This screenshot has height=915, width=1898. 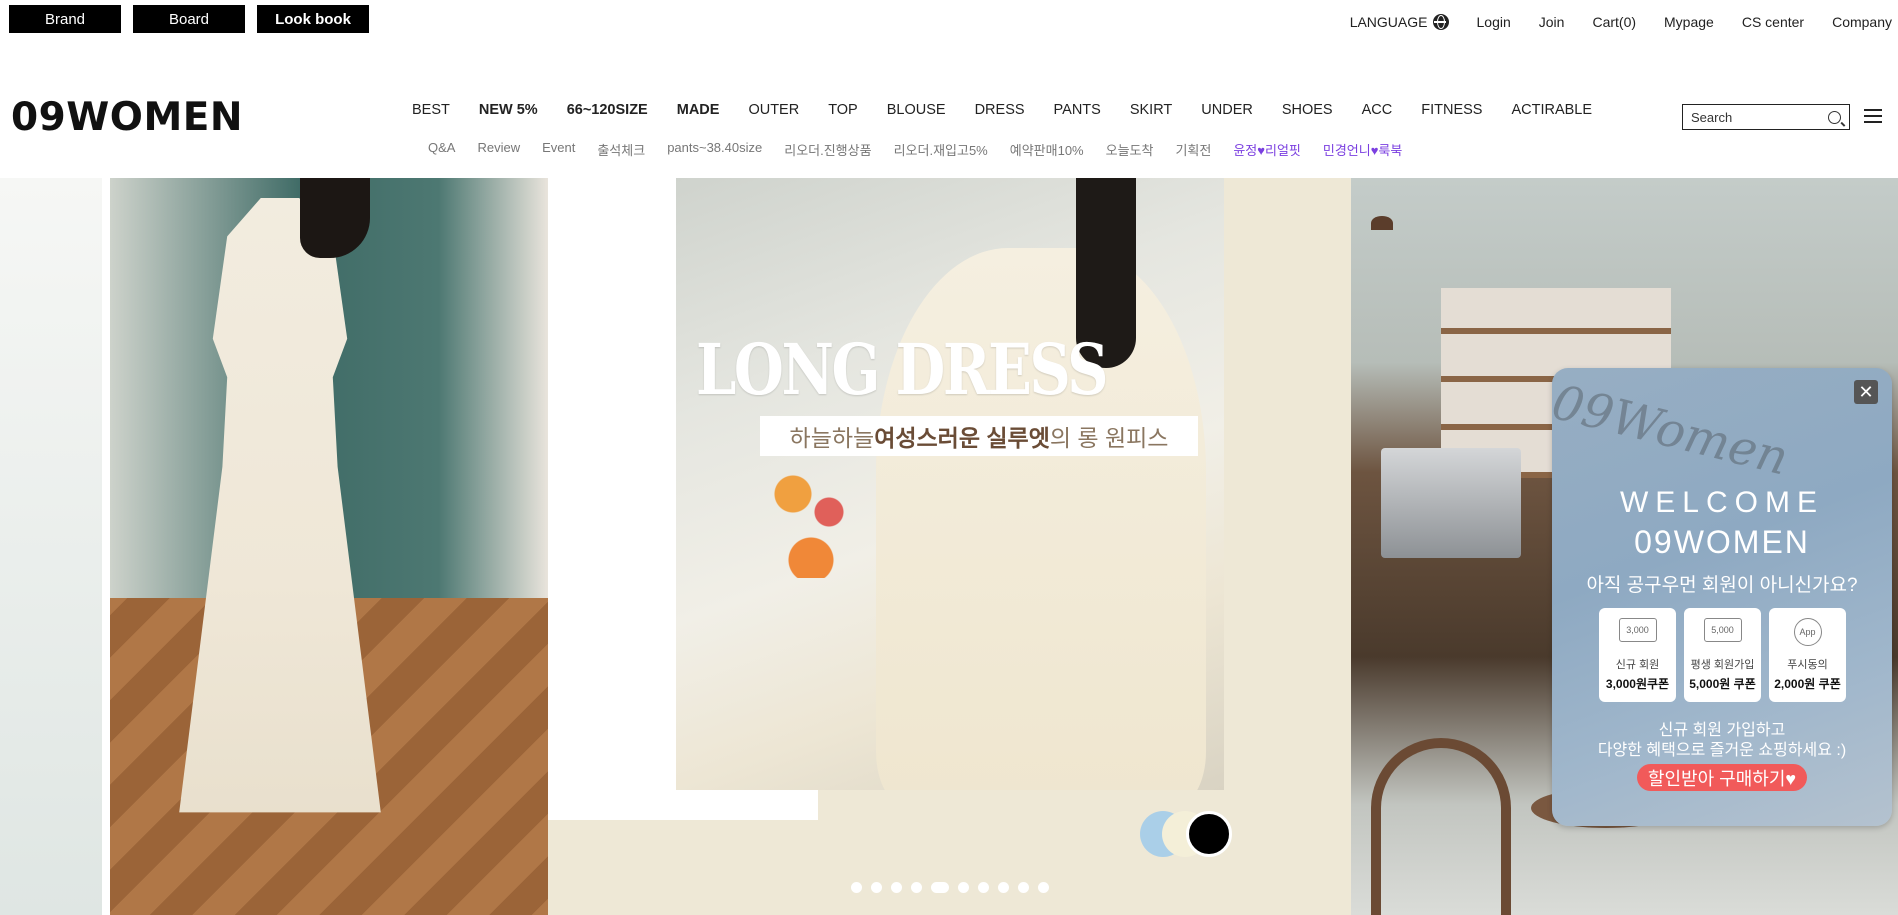 What do you see at coordinates (1551, 110) in the screenshot?
I see `nav-actirable: ACTIRABLE` at bounding box center [1551, 110].